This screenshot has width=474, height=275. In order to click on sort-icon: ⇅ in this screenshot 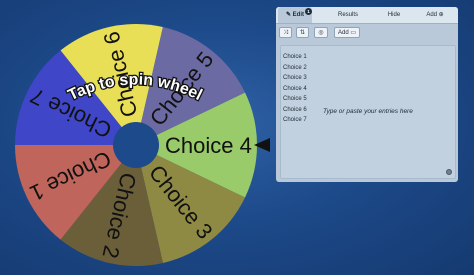, I will do `click(302, 32)`.